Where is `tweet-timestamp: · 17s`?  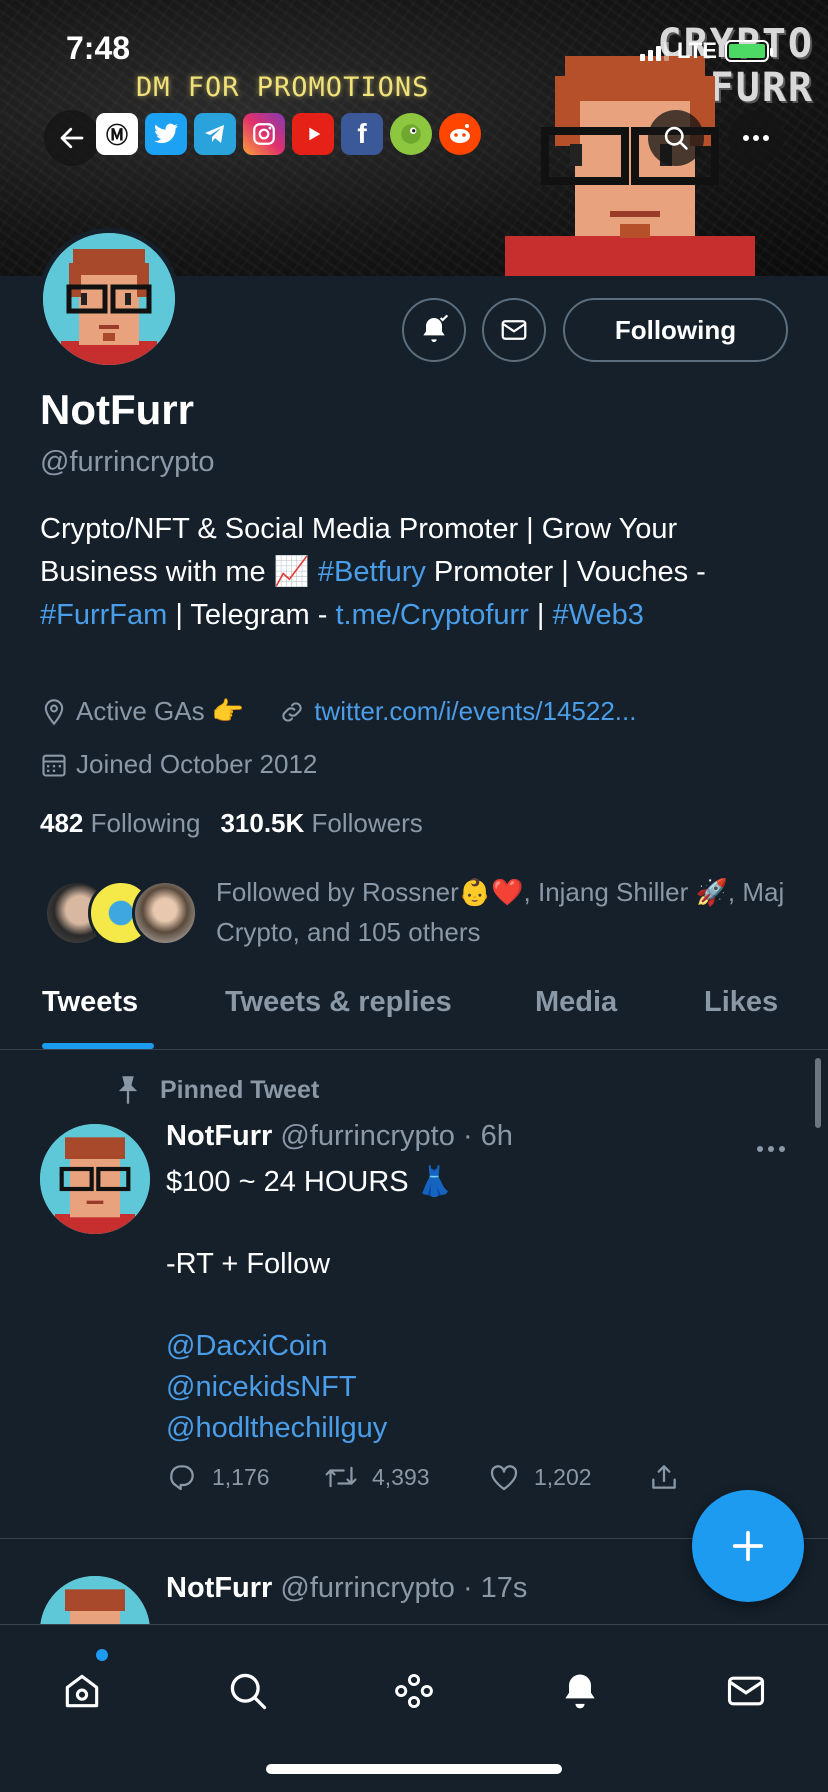 tweet-timestamp: · 17s is located at coordinates (495, 1588).